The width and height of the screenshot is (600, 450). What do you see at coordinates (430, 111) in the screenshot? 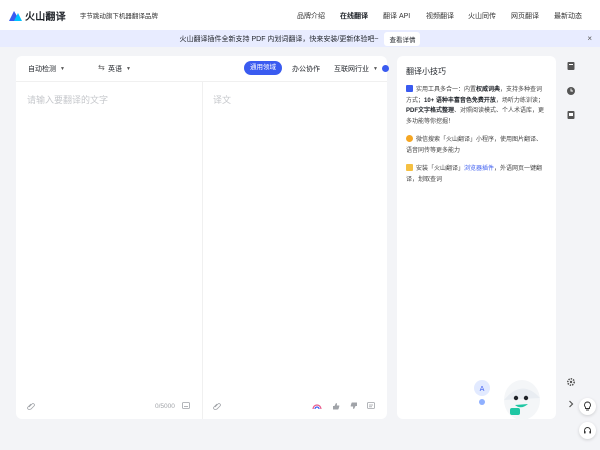
I see `tip-highlight: PDF文字格式整理` at bounding box center [430, 111].